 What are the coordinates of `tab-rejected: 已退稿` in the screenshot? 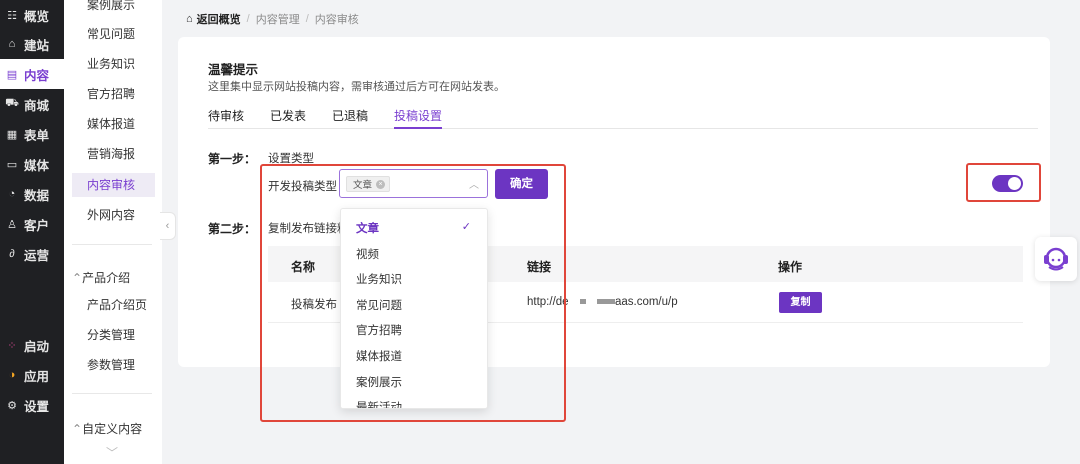 It's located at (350, 118).